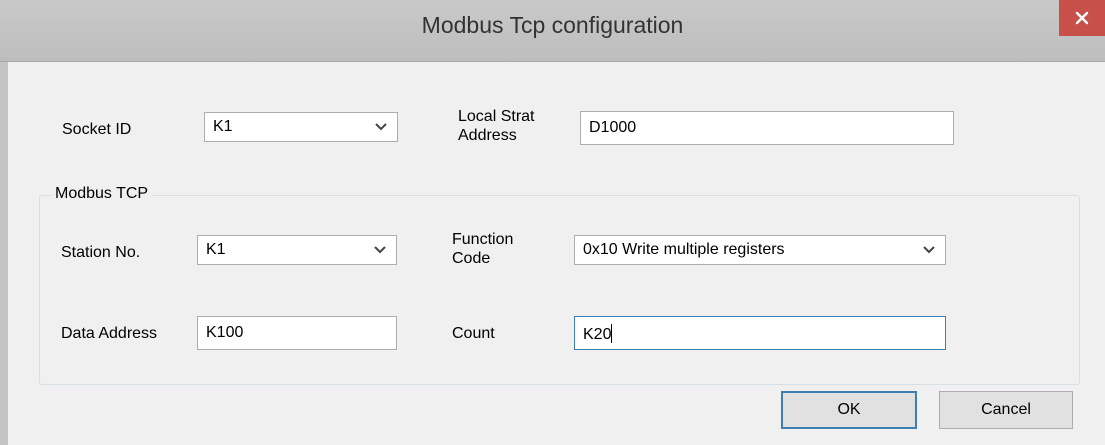 The width and height of the screenshot is (1105, 445). What do you see at coordinates (297, 250) in the screenshot?
I see `station-no-select: K1` at bounding box center [297, 250].